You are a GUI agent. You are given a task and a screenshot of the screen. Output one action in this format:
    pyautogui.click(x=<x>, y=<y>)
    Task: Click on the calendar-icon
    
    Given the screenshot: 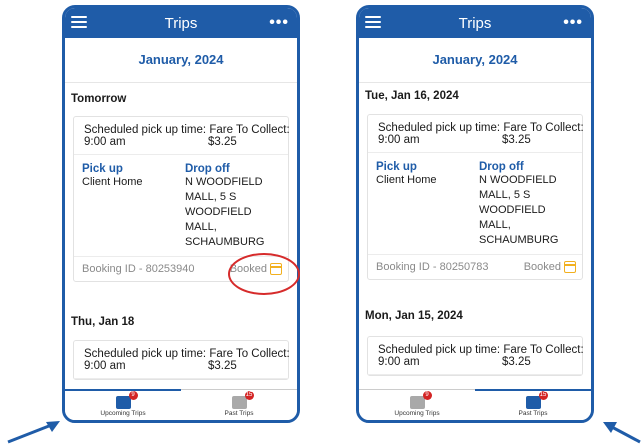 What is the action you would take?
    pyautogui.click(x=570, y=267)
    